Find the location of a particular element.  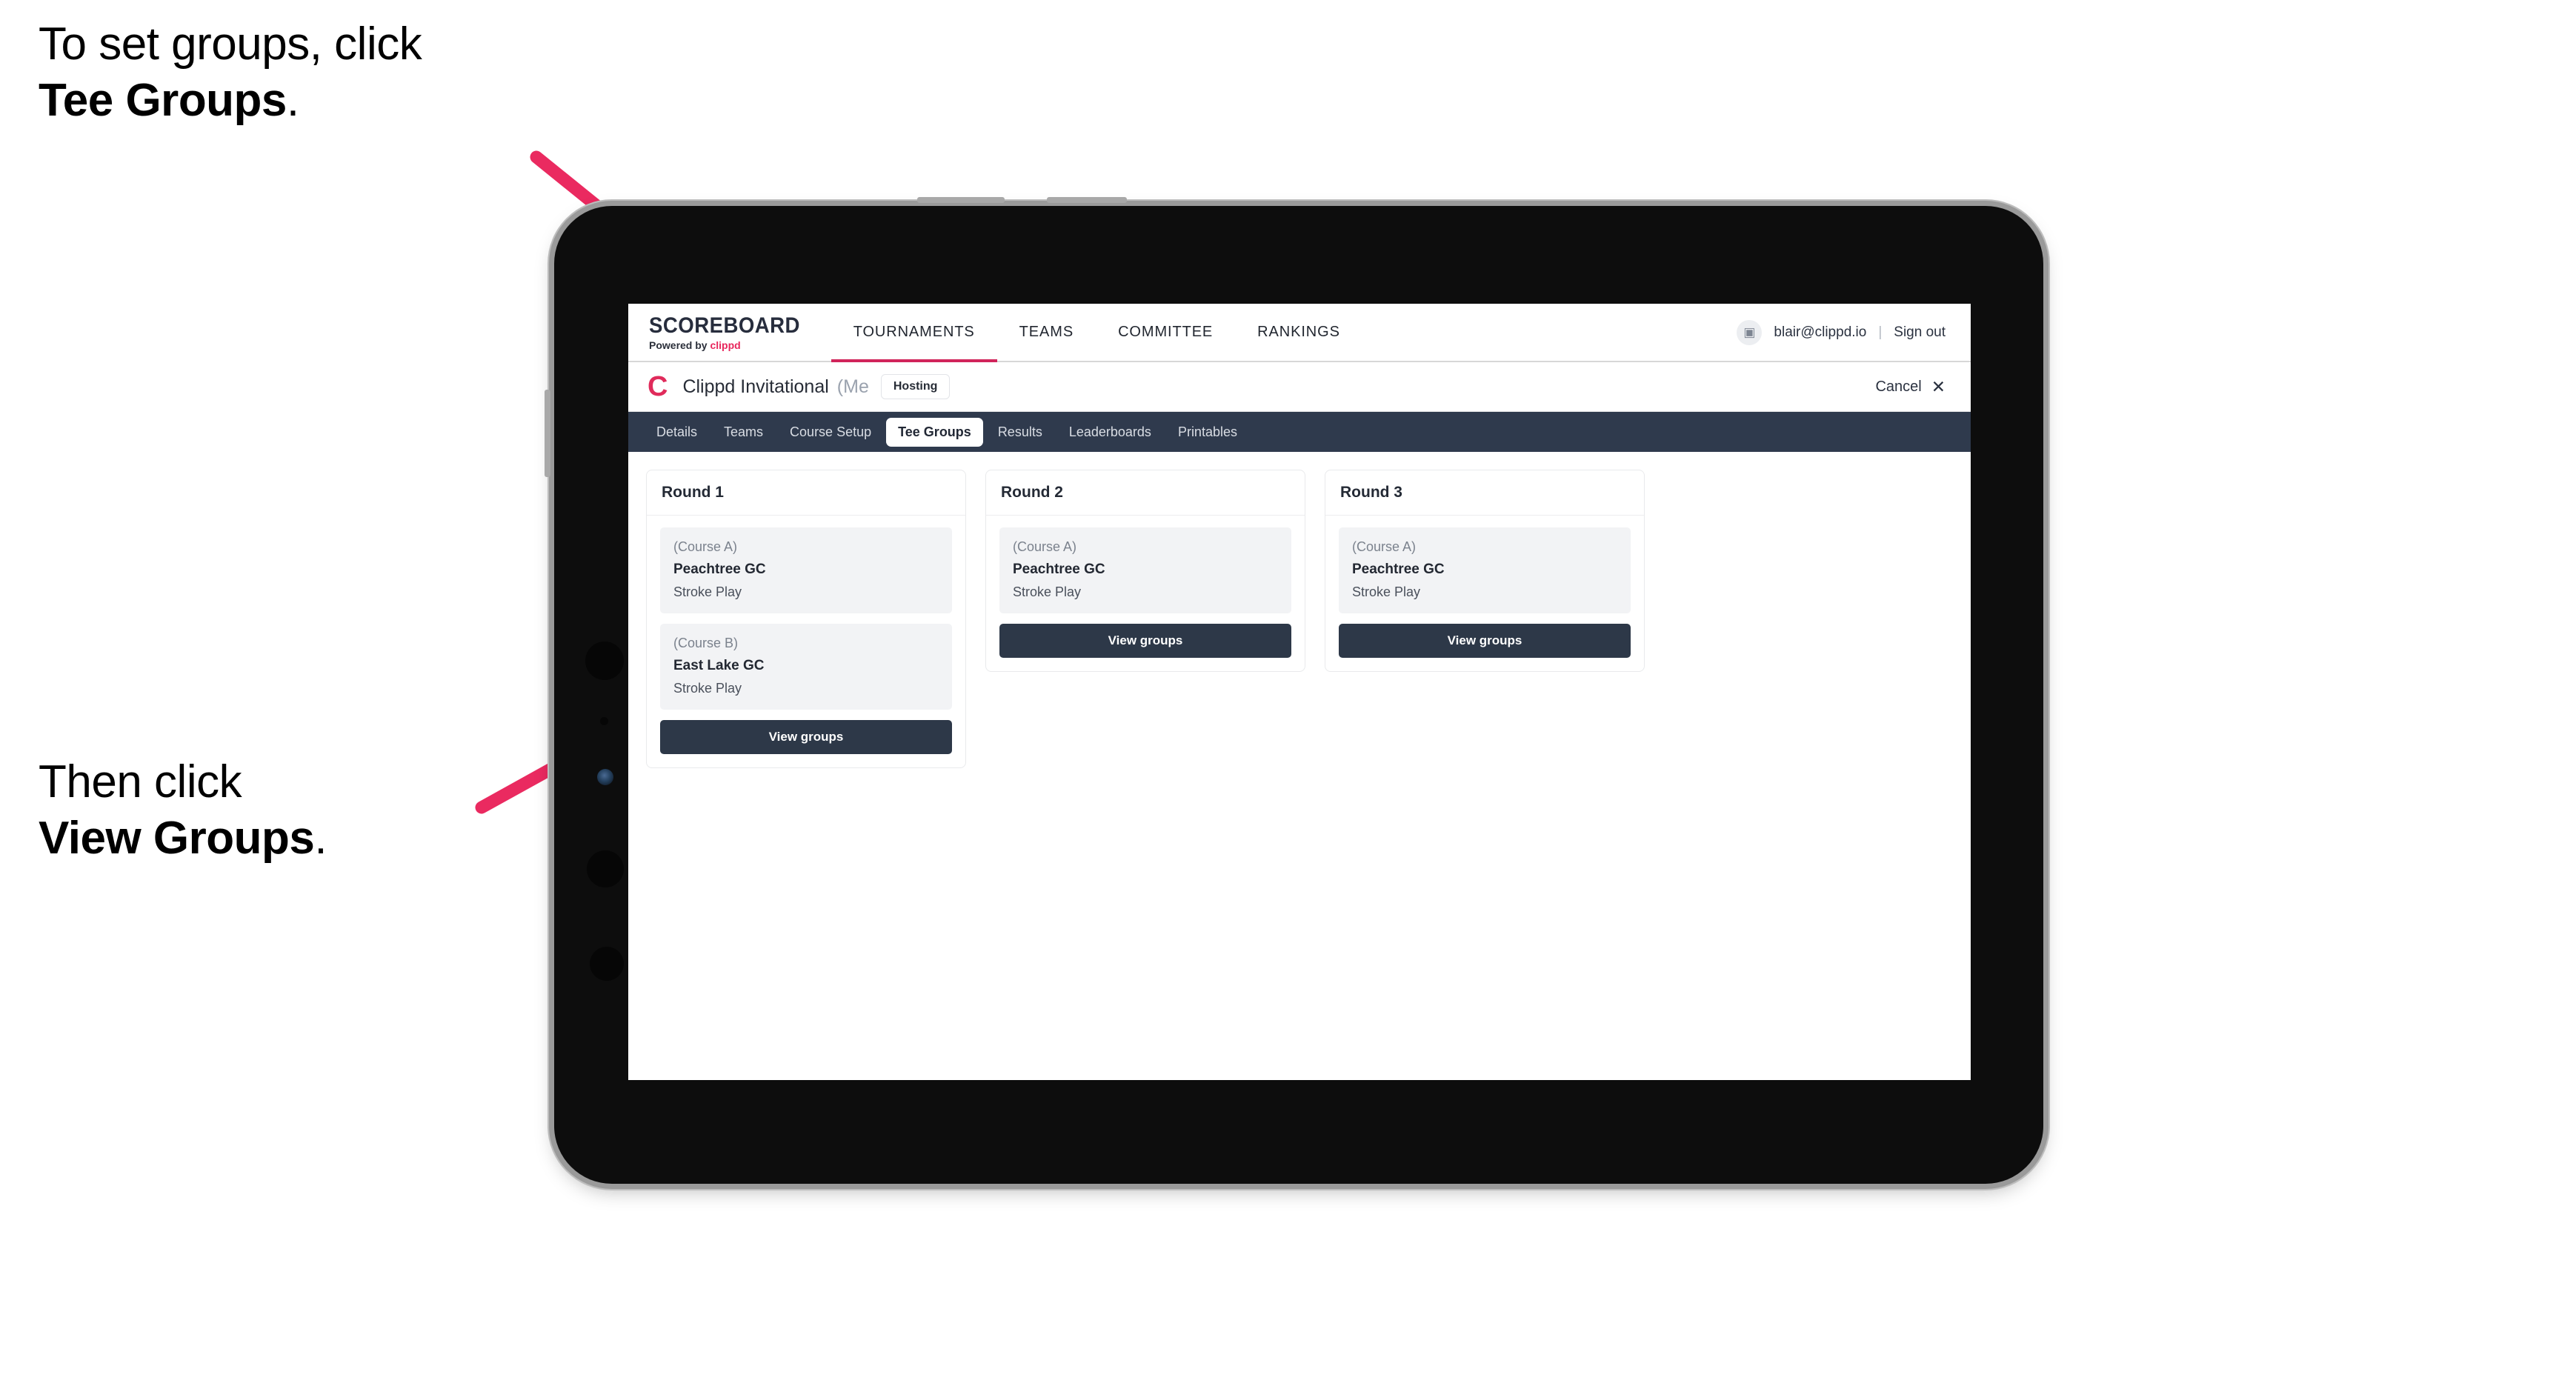

hosting-badge: Hosting is located at coordinates (916, 387).